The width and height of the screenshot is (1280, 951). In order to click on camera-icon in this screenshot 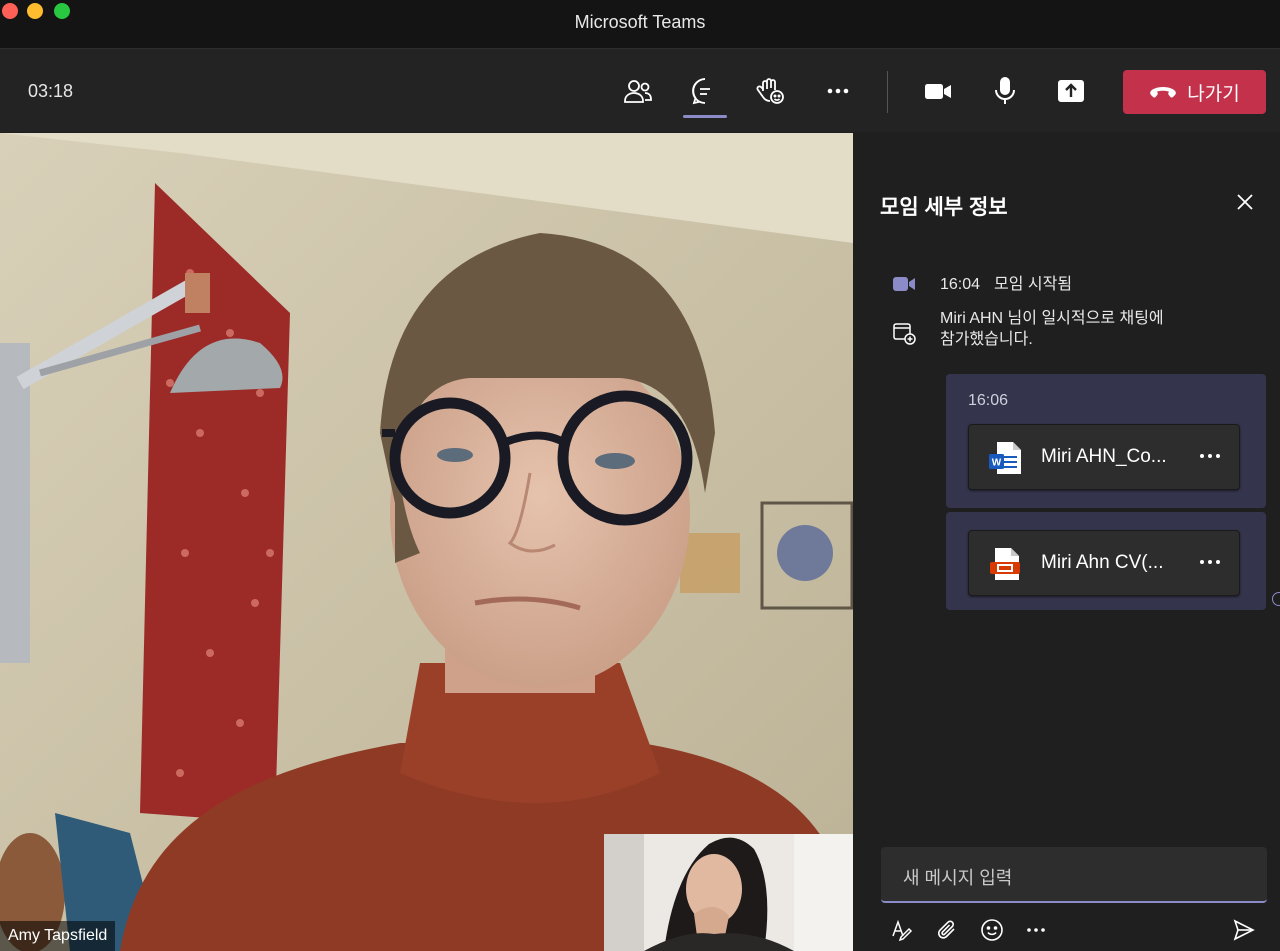, I will do `click(938, 91)`.